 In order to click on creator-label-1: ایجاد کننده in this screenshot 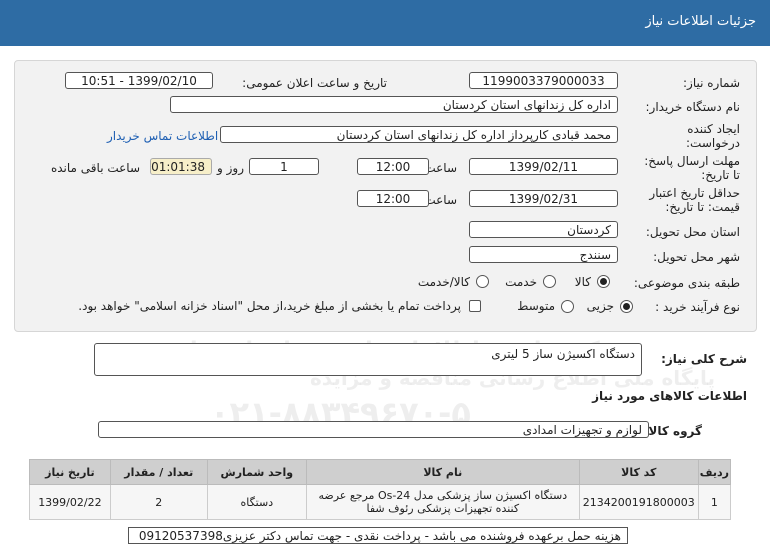, I will do `click(713, 129)`.